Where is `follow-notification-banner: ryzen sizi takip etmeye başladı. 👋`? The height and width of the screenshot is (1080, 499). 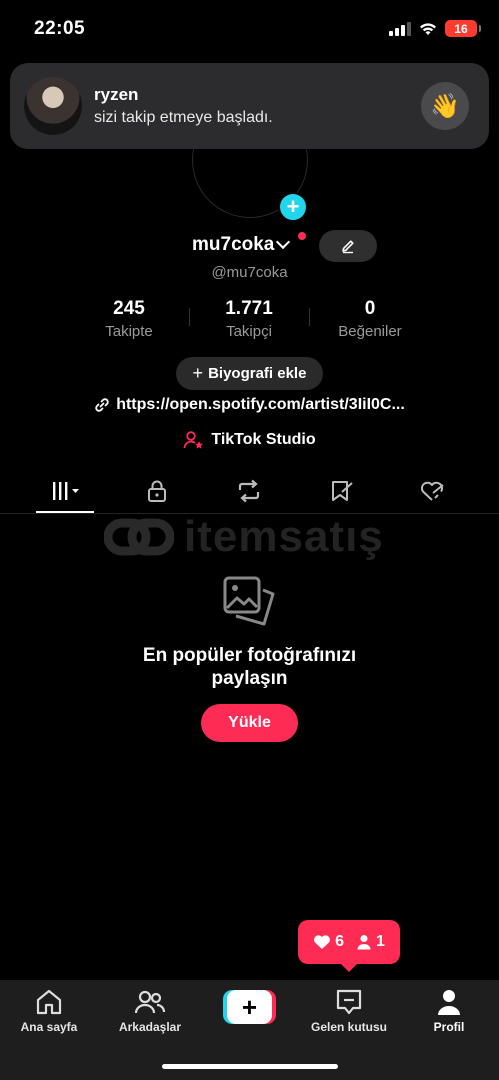 follow-notification-banner: ryzen sizi takip etmeye başladı. 👋 is located at coordinates (249, 106).